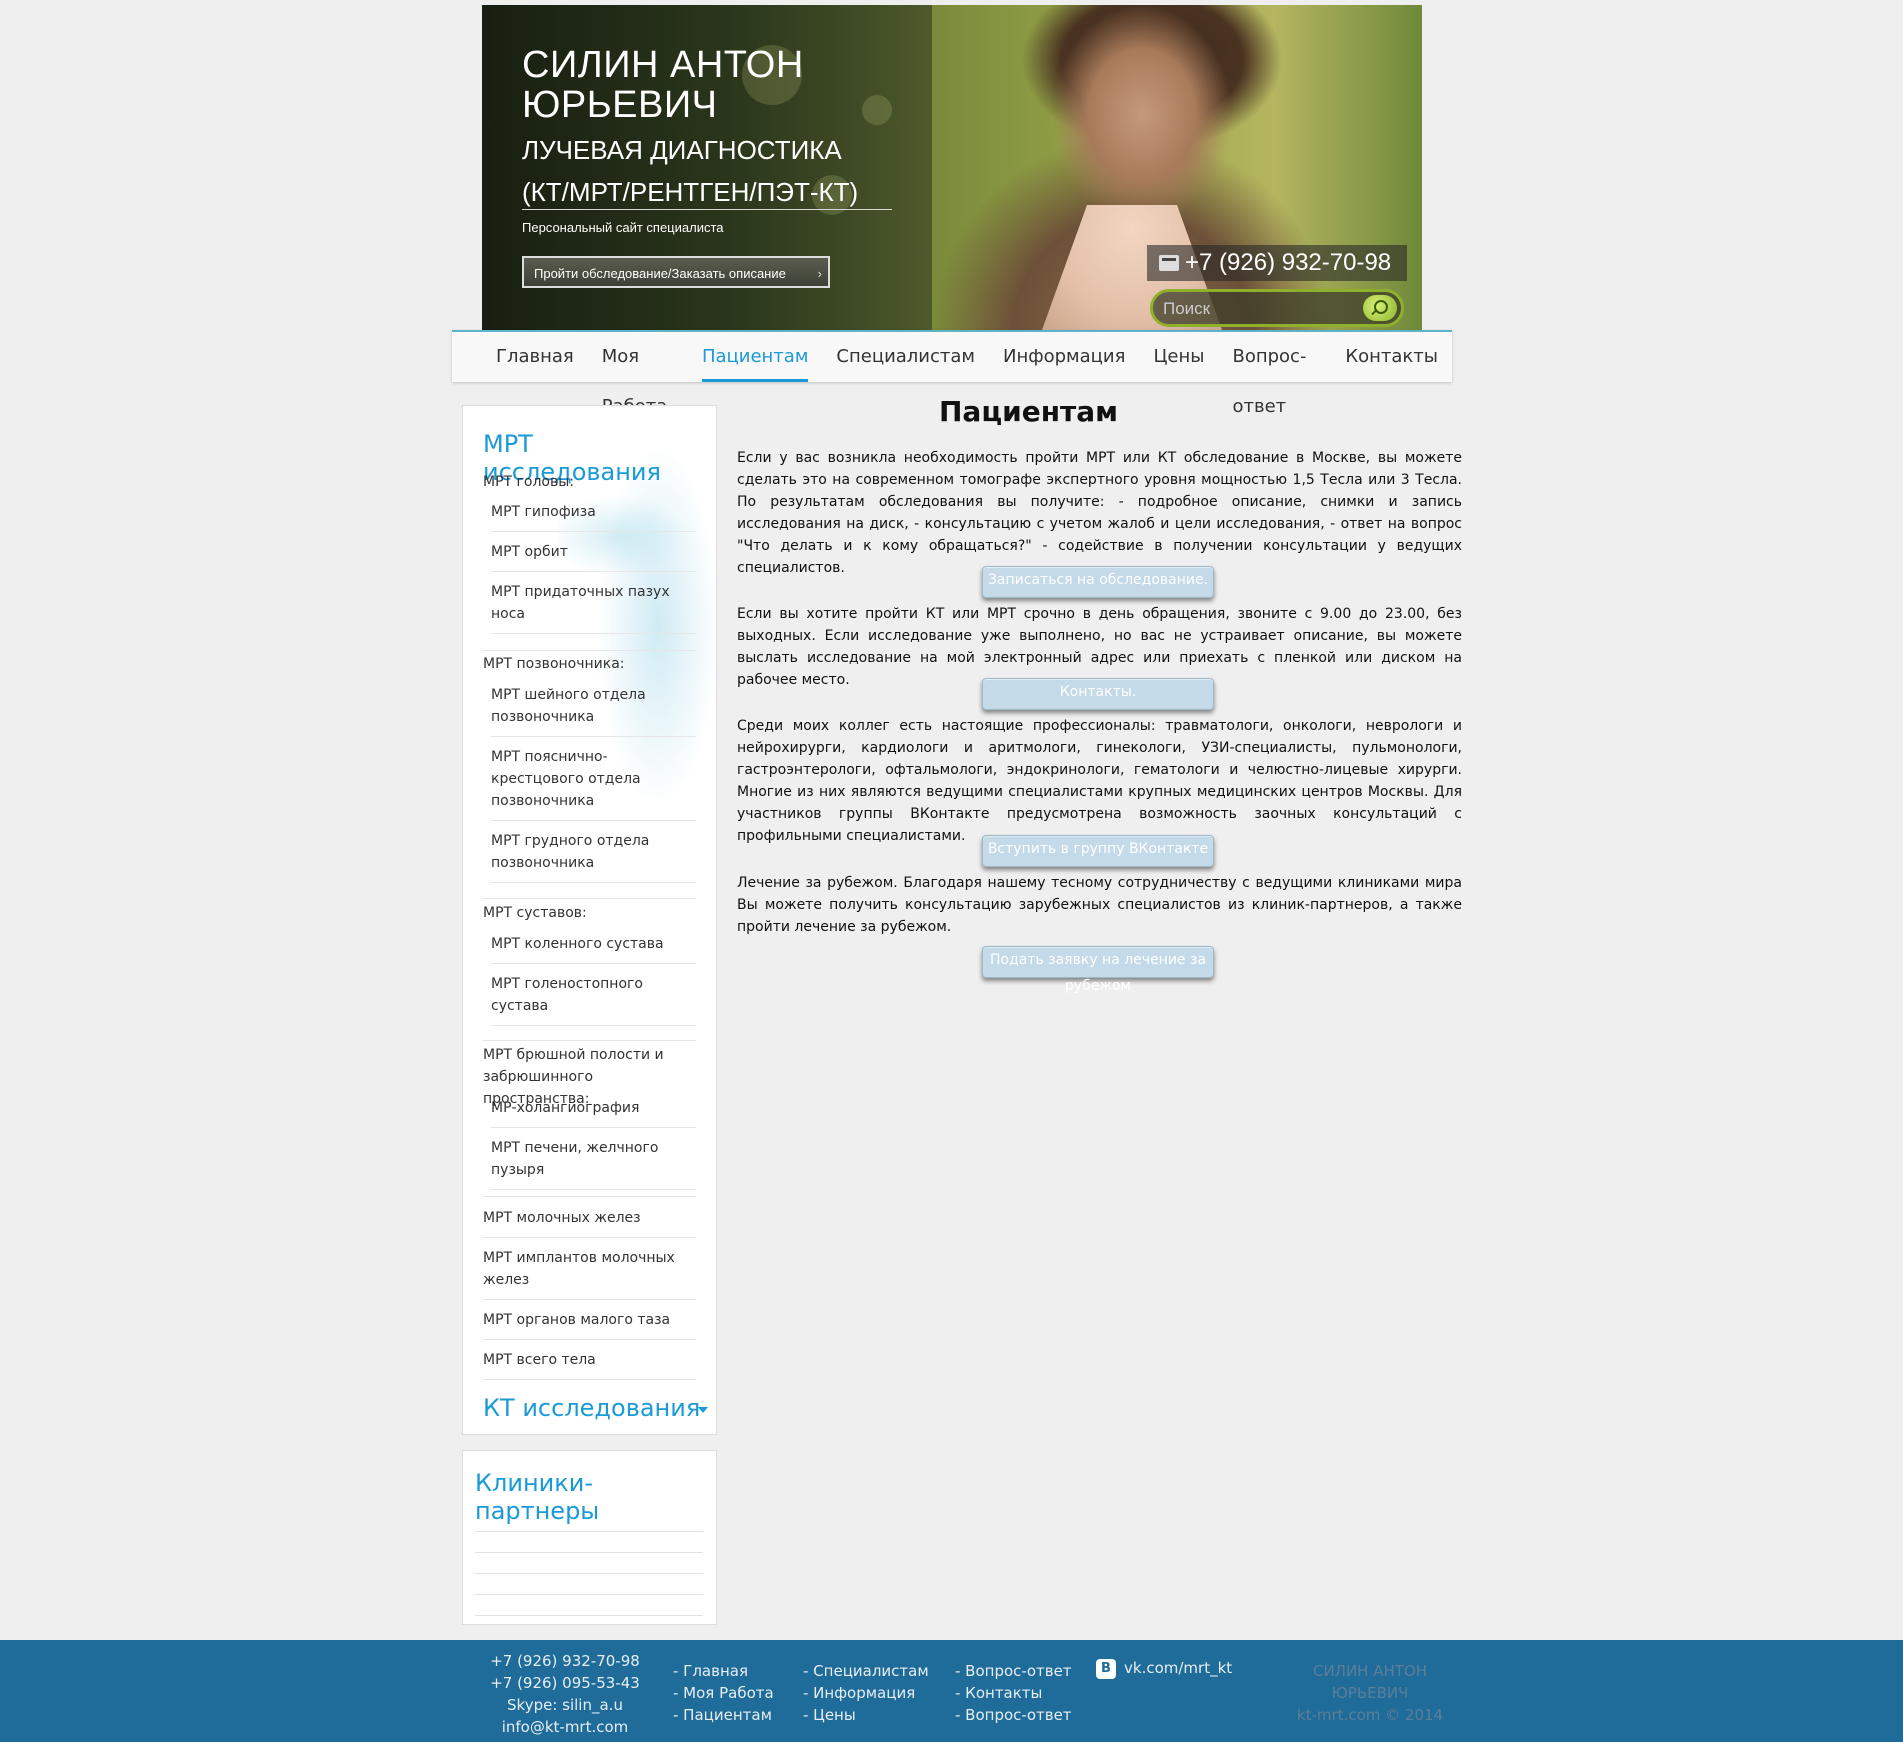 This screenshot has width=1903, height=1742. I want to click on footer-vk-link: Вvk.com/mrt_kt, so click(1164, 1668).